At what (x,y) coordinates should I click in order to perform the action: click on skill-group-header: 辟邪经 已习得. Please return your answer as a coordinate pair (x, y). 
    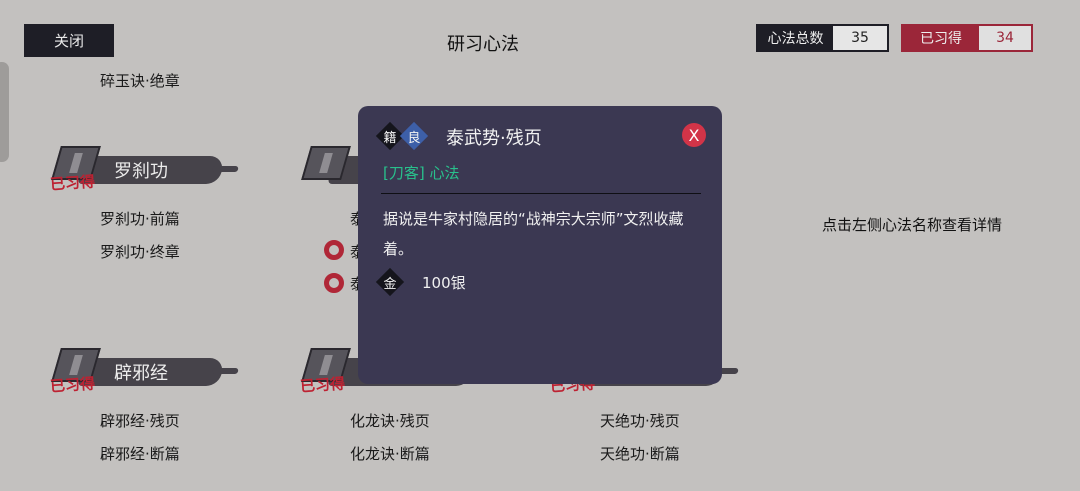
    Looking at the image, I should click on (138, 374).